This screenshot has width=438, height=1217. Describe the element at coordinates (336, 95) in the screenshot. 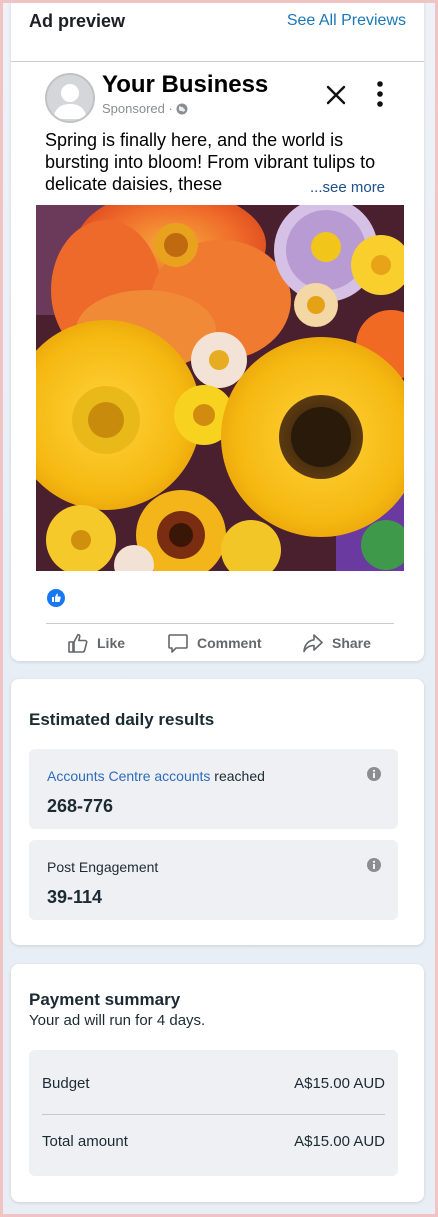

I see `close-icon` at that location.